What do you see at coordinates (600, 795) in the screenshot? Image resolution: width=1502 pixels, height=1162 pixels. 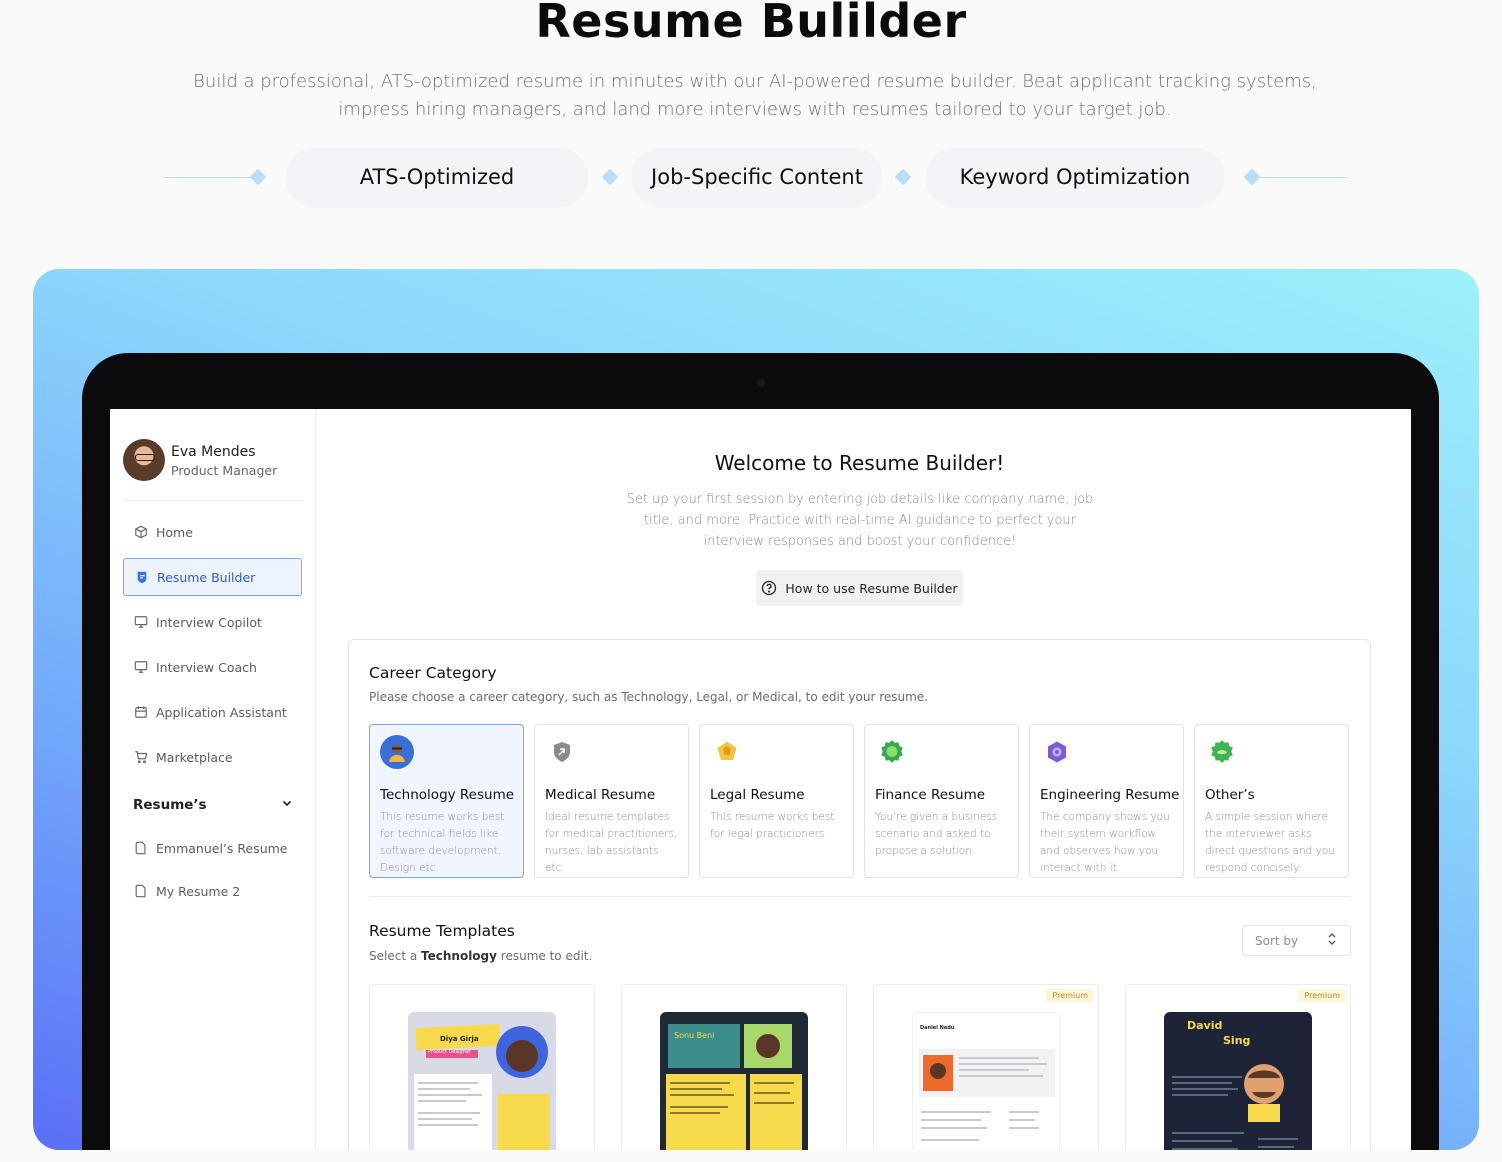 I see `category-name: Medical Resume` at bounding box center [600, 795].